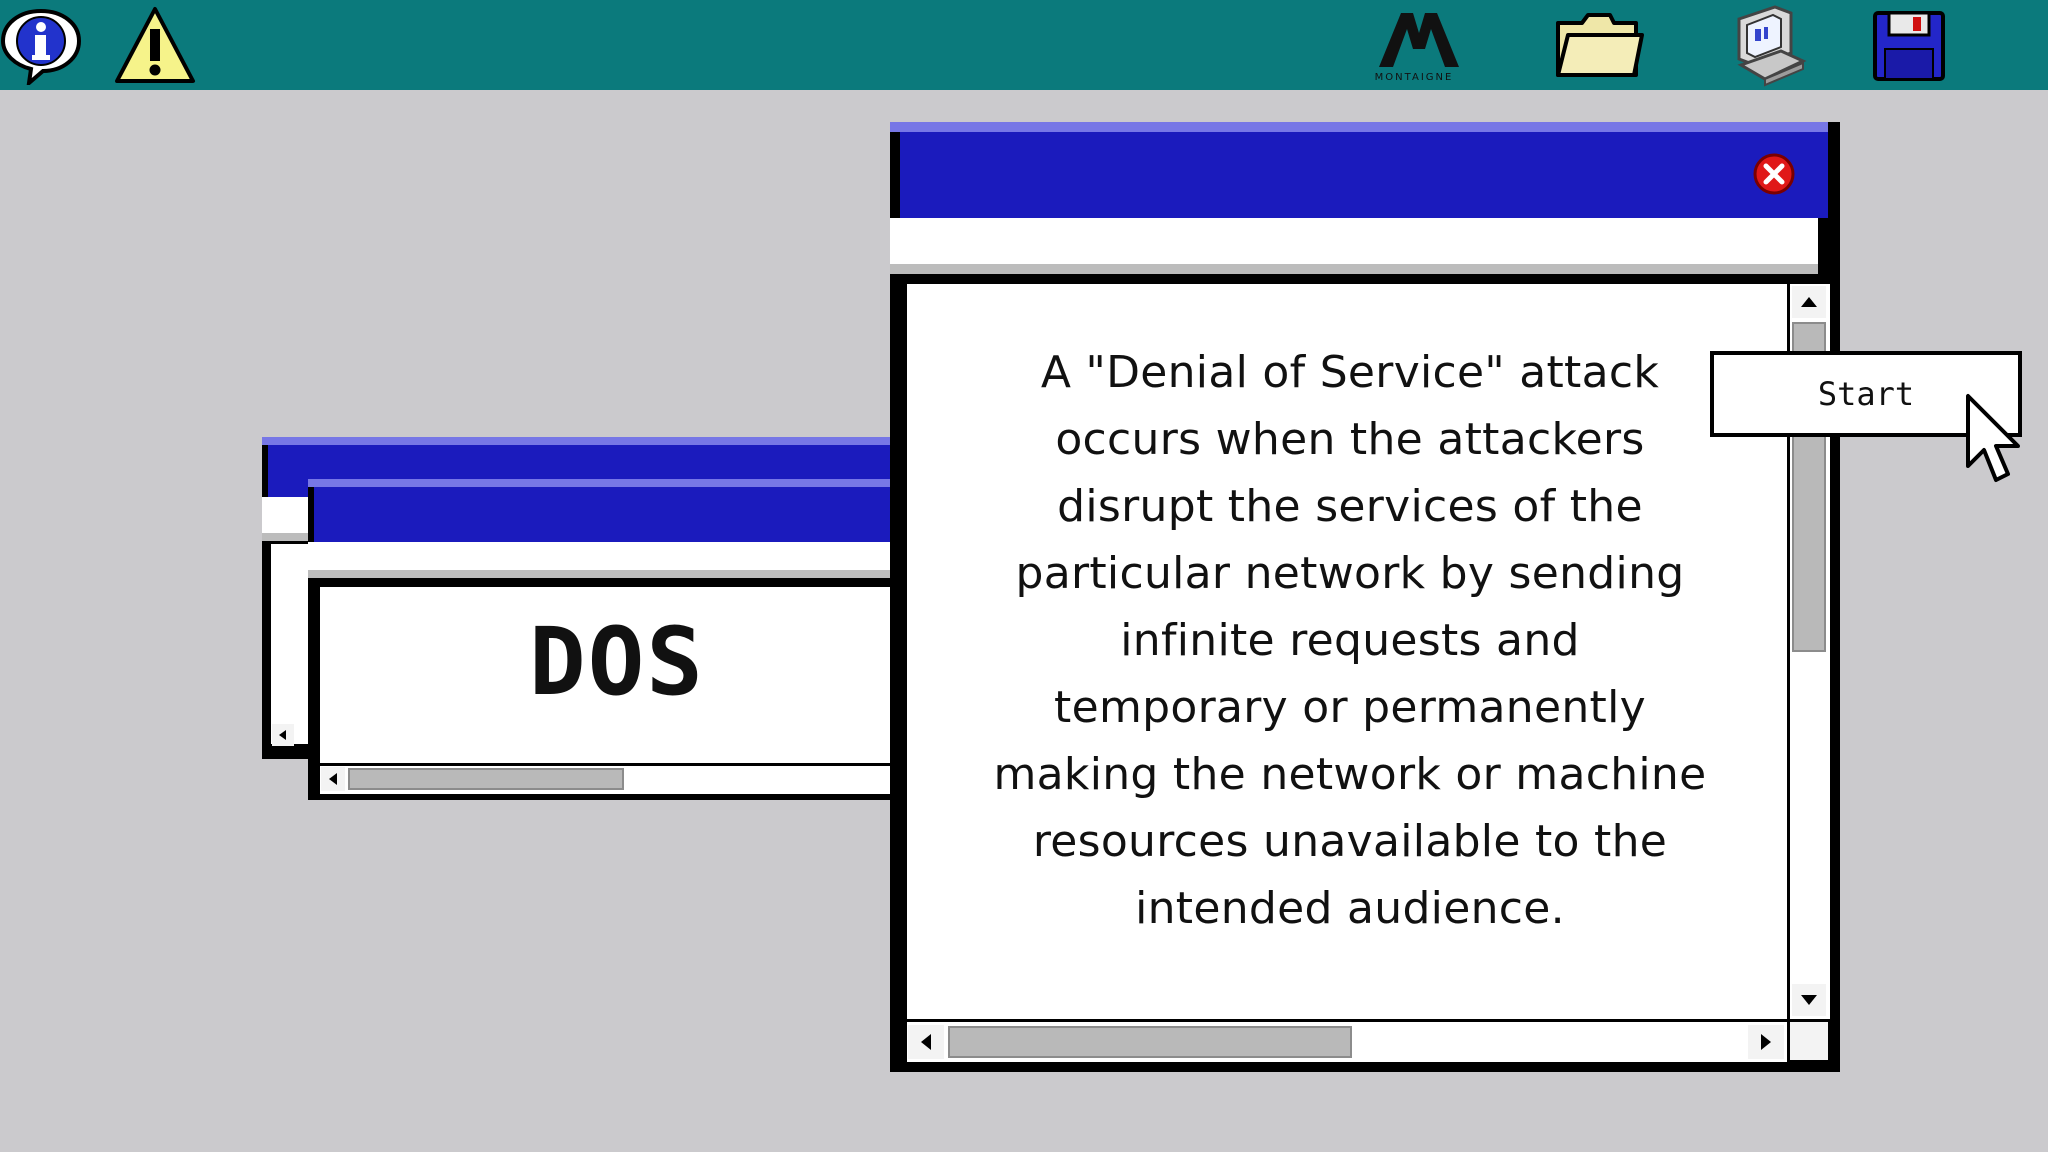  I want to click on dos-title: DOS, so click(617, 662).